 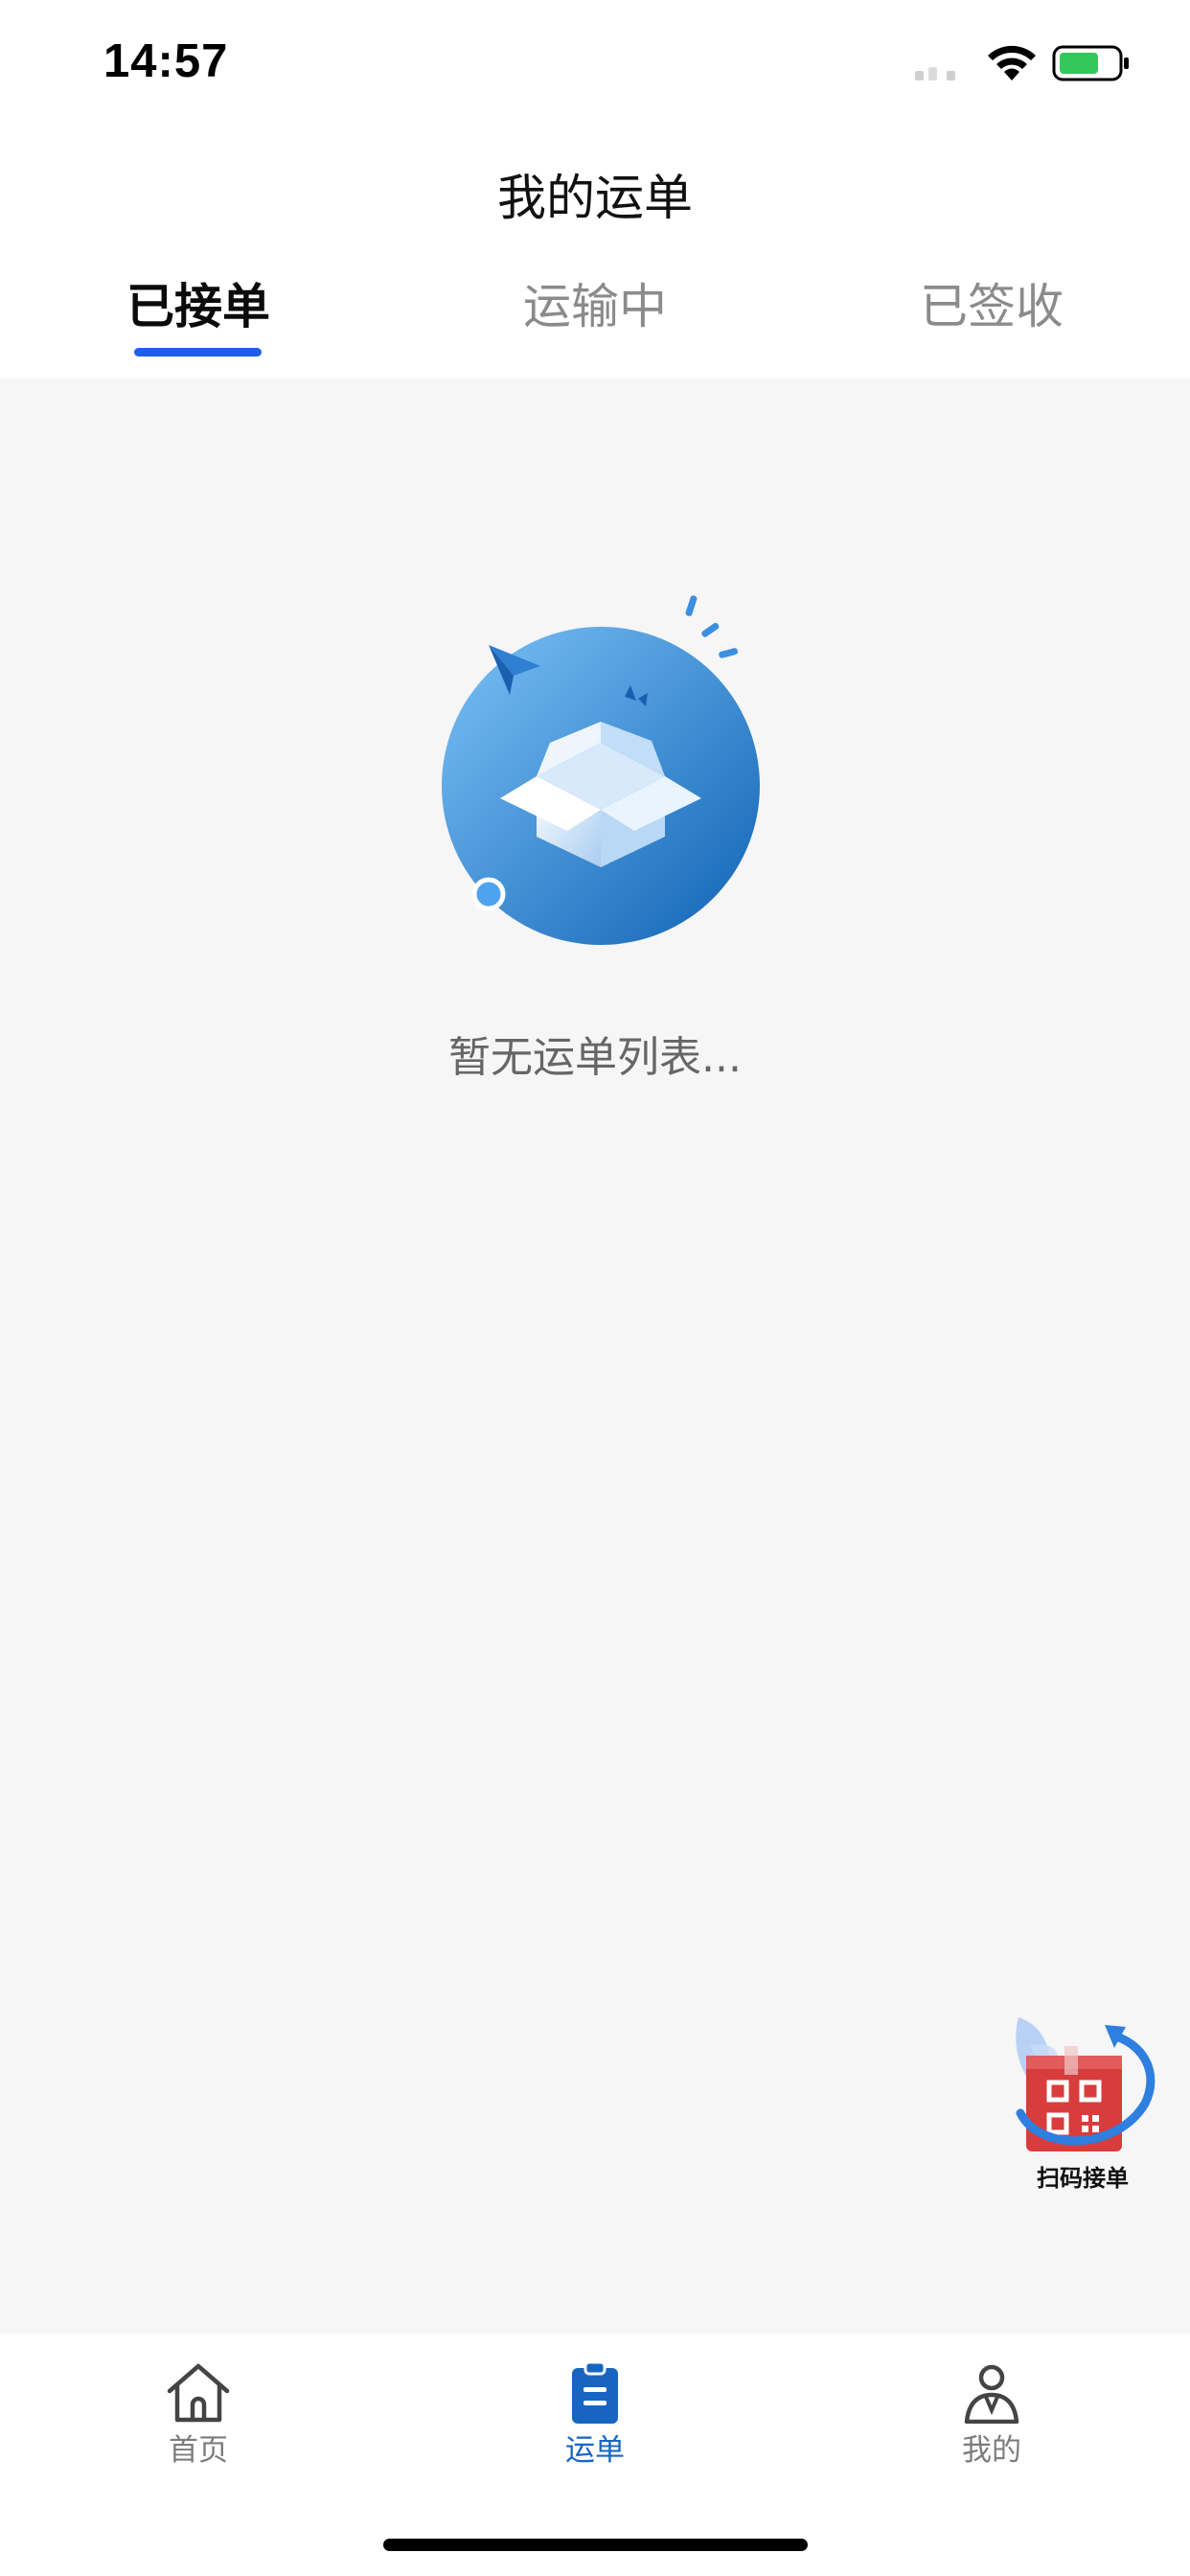 What do you see at coordinates (595, 254) in the screenshot?
I see `nav-header: 我的运单 已接单 运输中 已签收` at bounding box center [595, 254].